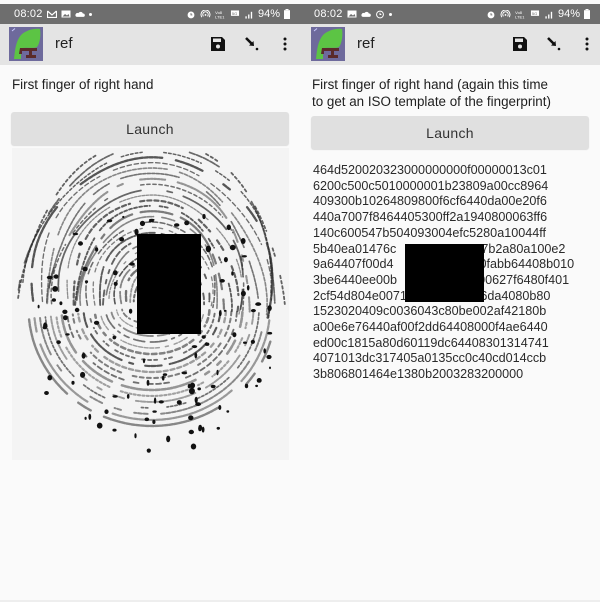 Image resolution: width=600 pixels, height=602 pixels. Describe the element at coordinates (366, 43) in the screenshot. I see `app-title: ref` at that location.